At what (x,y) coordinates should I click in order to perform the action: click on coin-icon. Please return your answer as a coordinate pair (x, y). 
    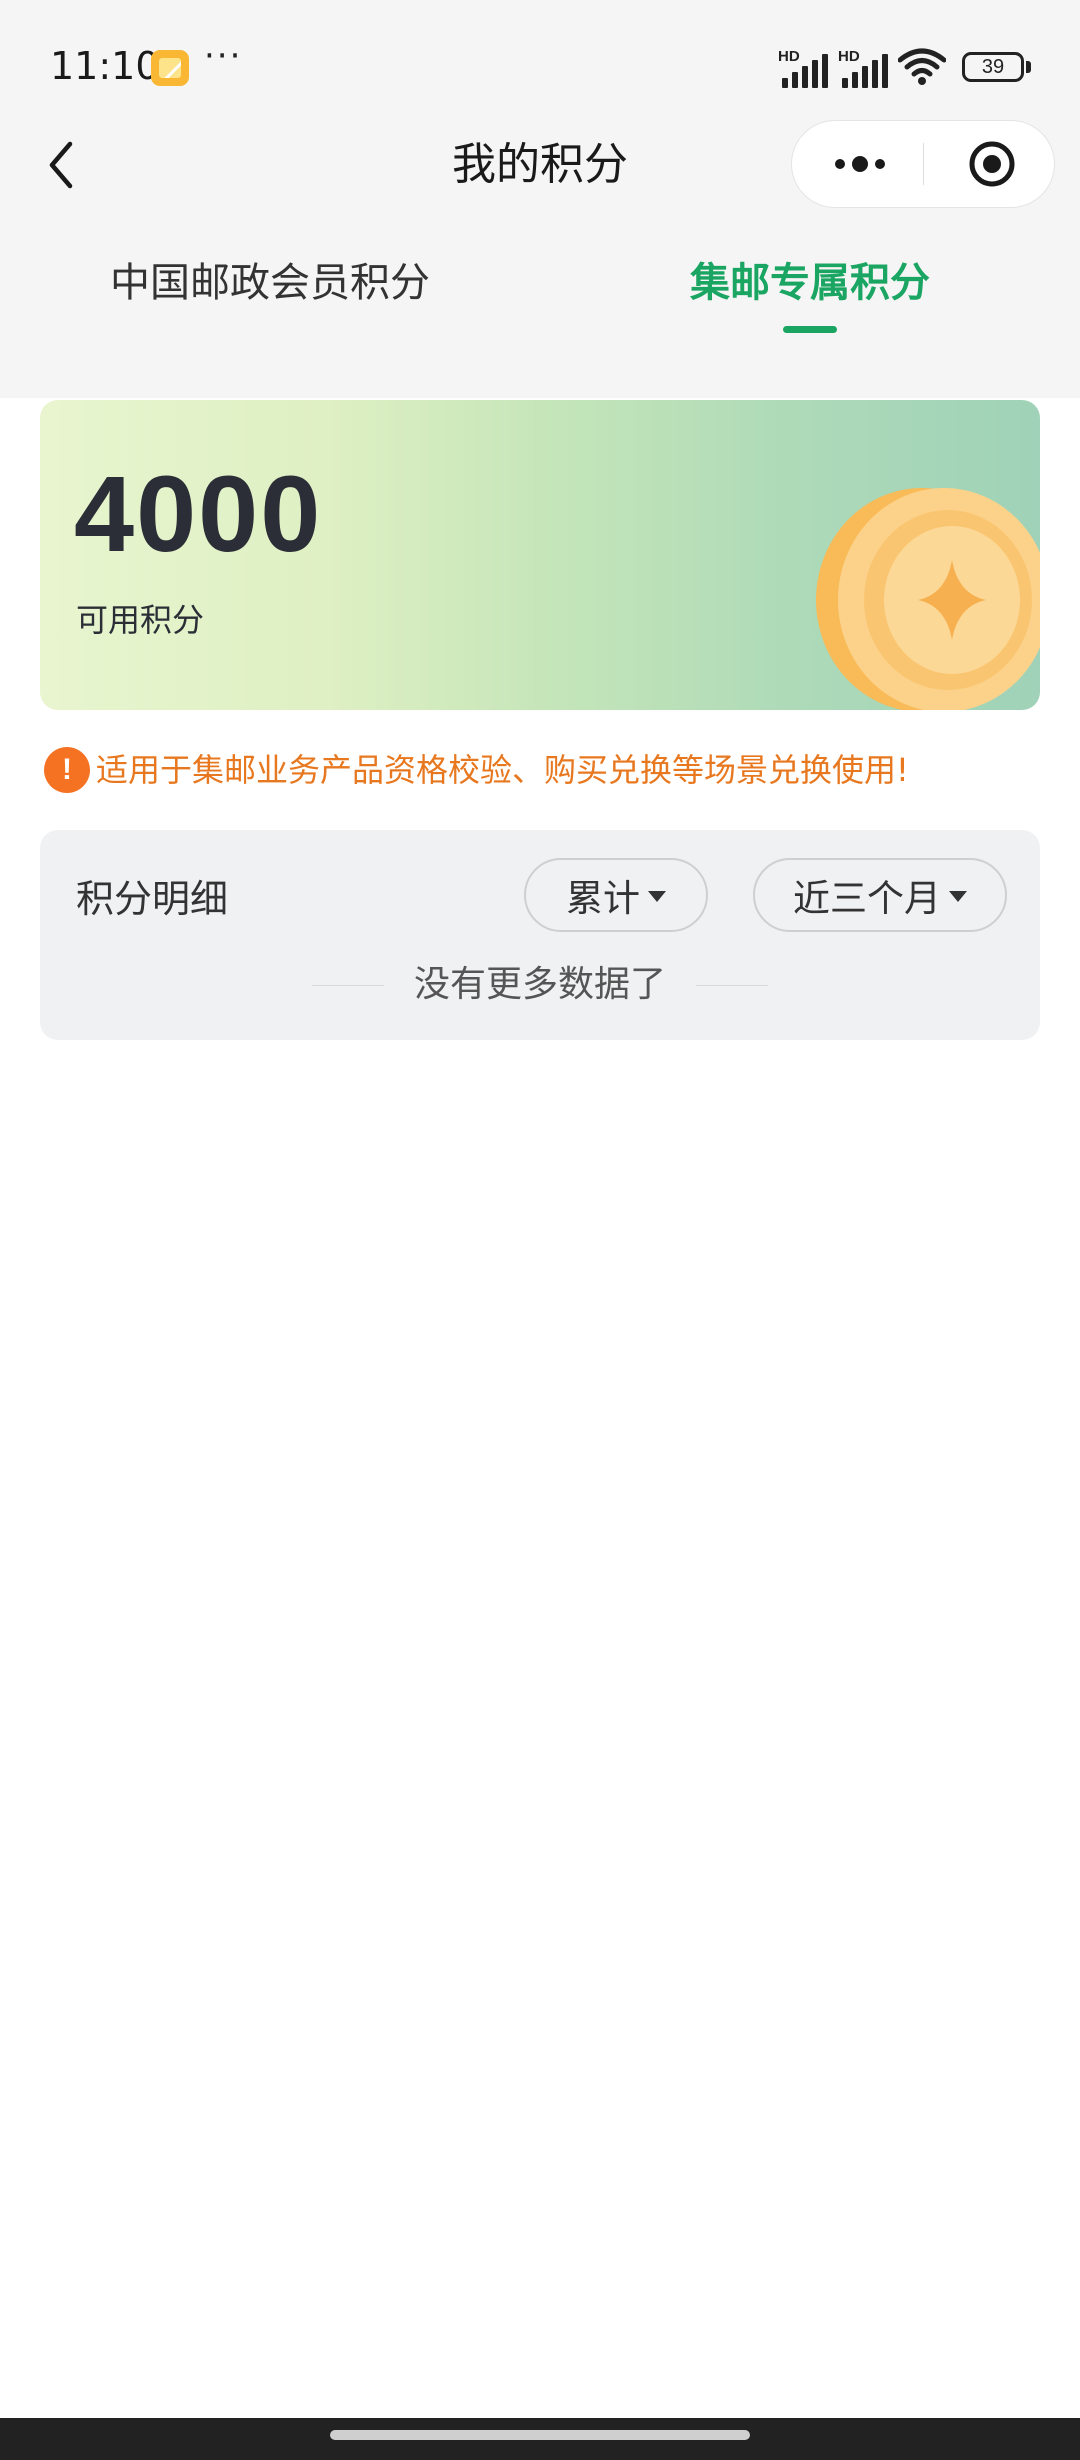
    Looking at the image, I should click on (928, 599).